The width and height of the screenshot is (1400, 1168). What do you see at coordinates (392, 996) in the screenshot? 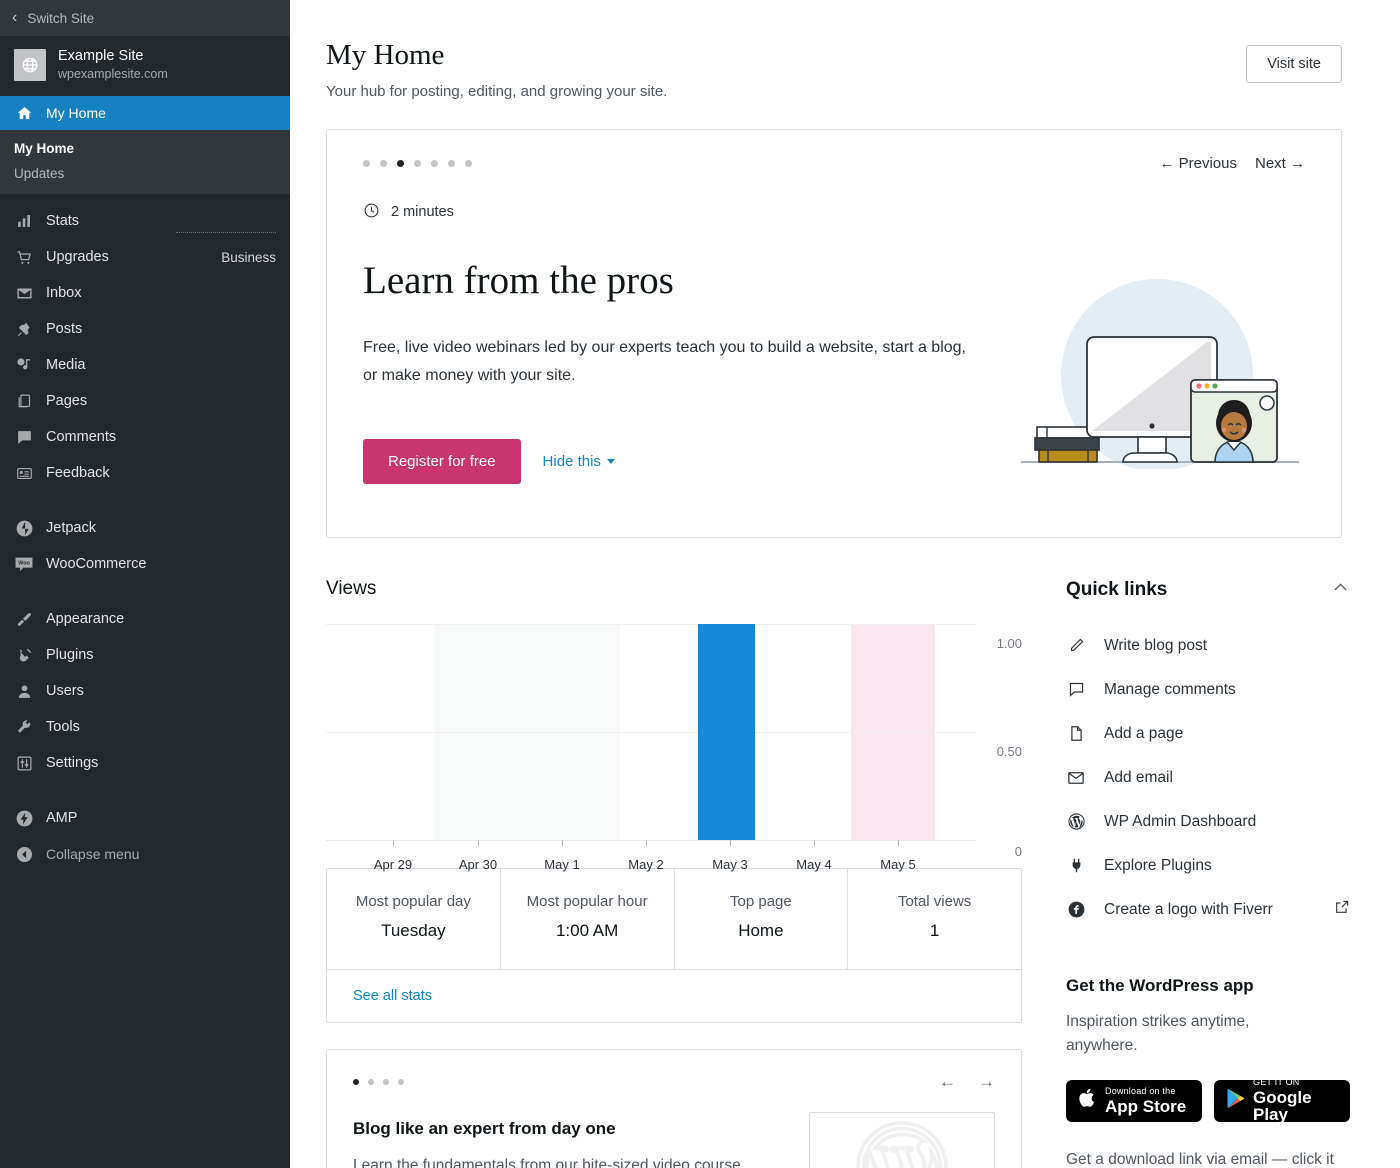
I see `see-all-stats-link: See all stats` at bounding box center [392, 996].